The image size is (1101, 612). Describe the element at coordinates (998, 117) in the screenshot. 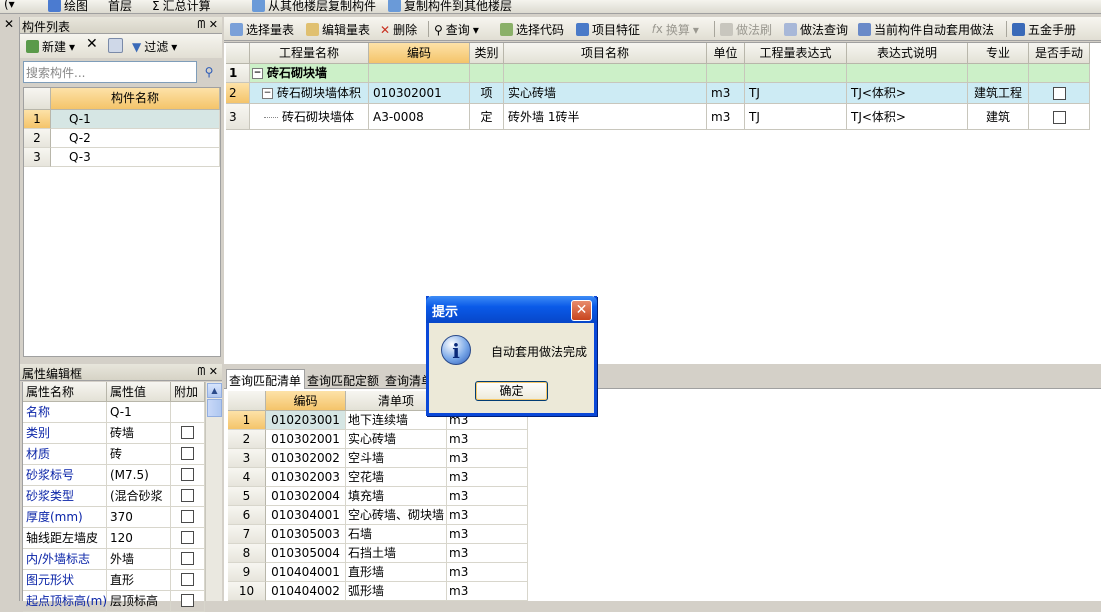

I see `major-cell: 建筑` at that location.